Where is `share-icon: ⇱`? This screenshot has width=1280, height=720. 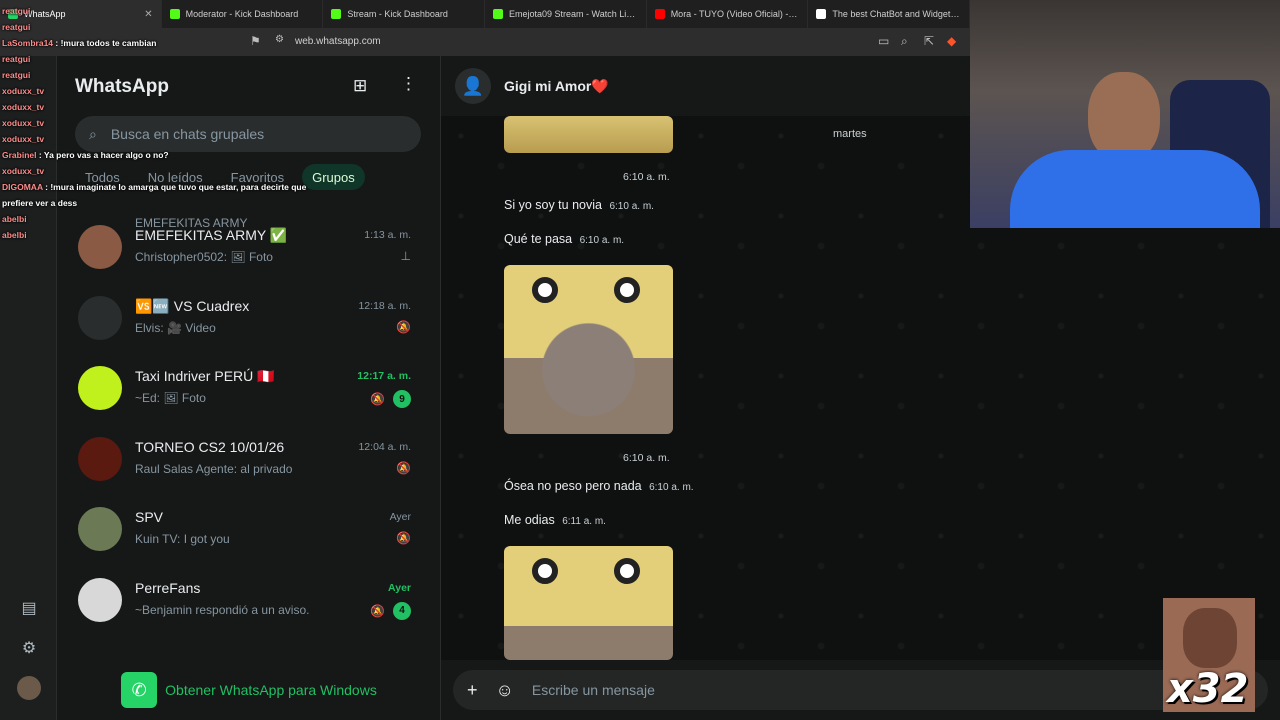
share-icon: ⇱ is located at coordinates (929, 41).